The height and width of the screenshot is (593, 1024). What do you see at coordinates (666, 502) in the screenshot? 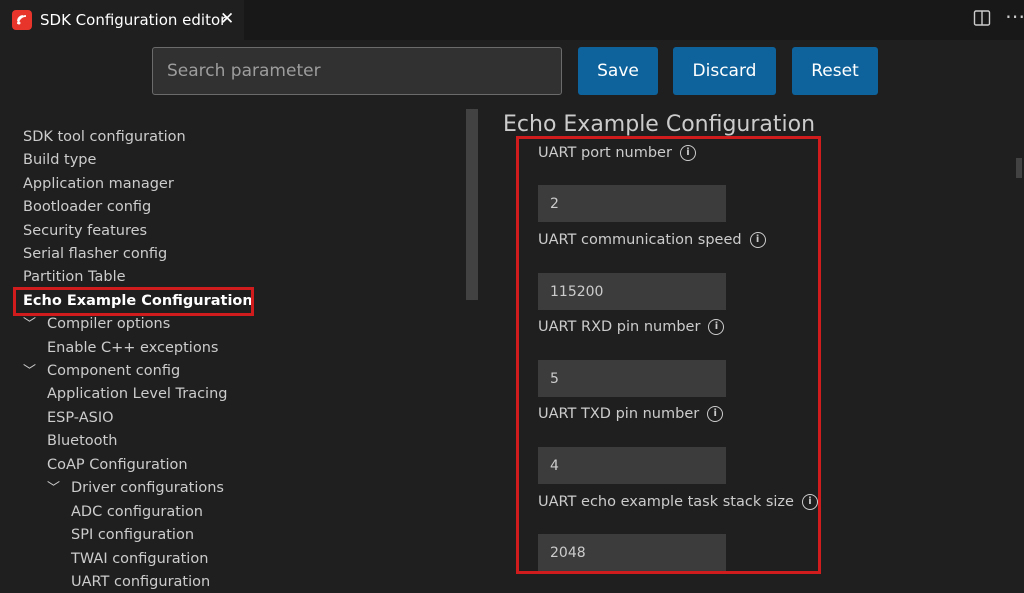
I see `field-label-text: UART echo example task stack size` at bounding box center [666, 502].